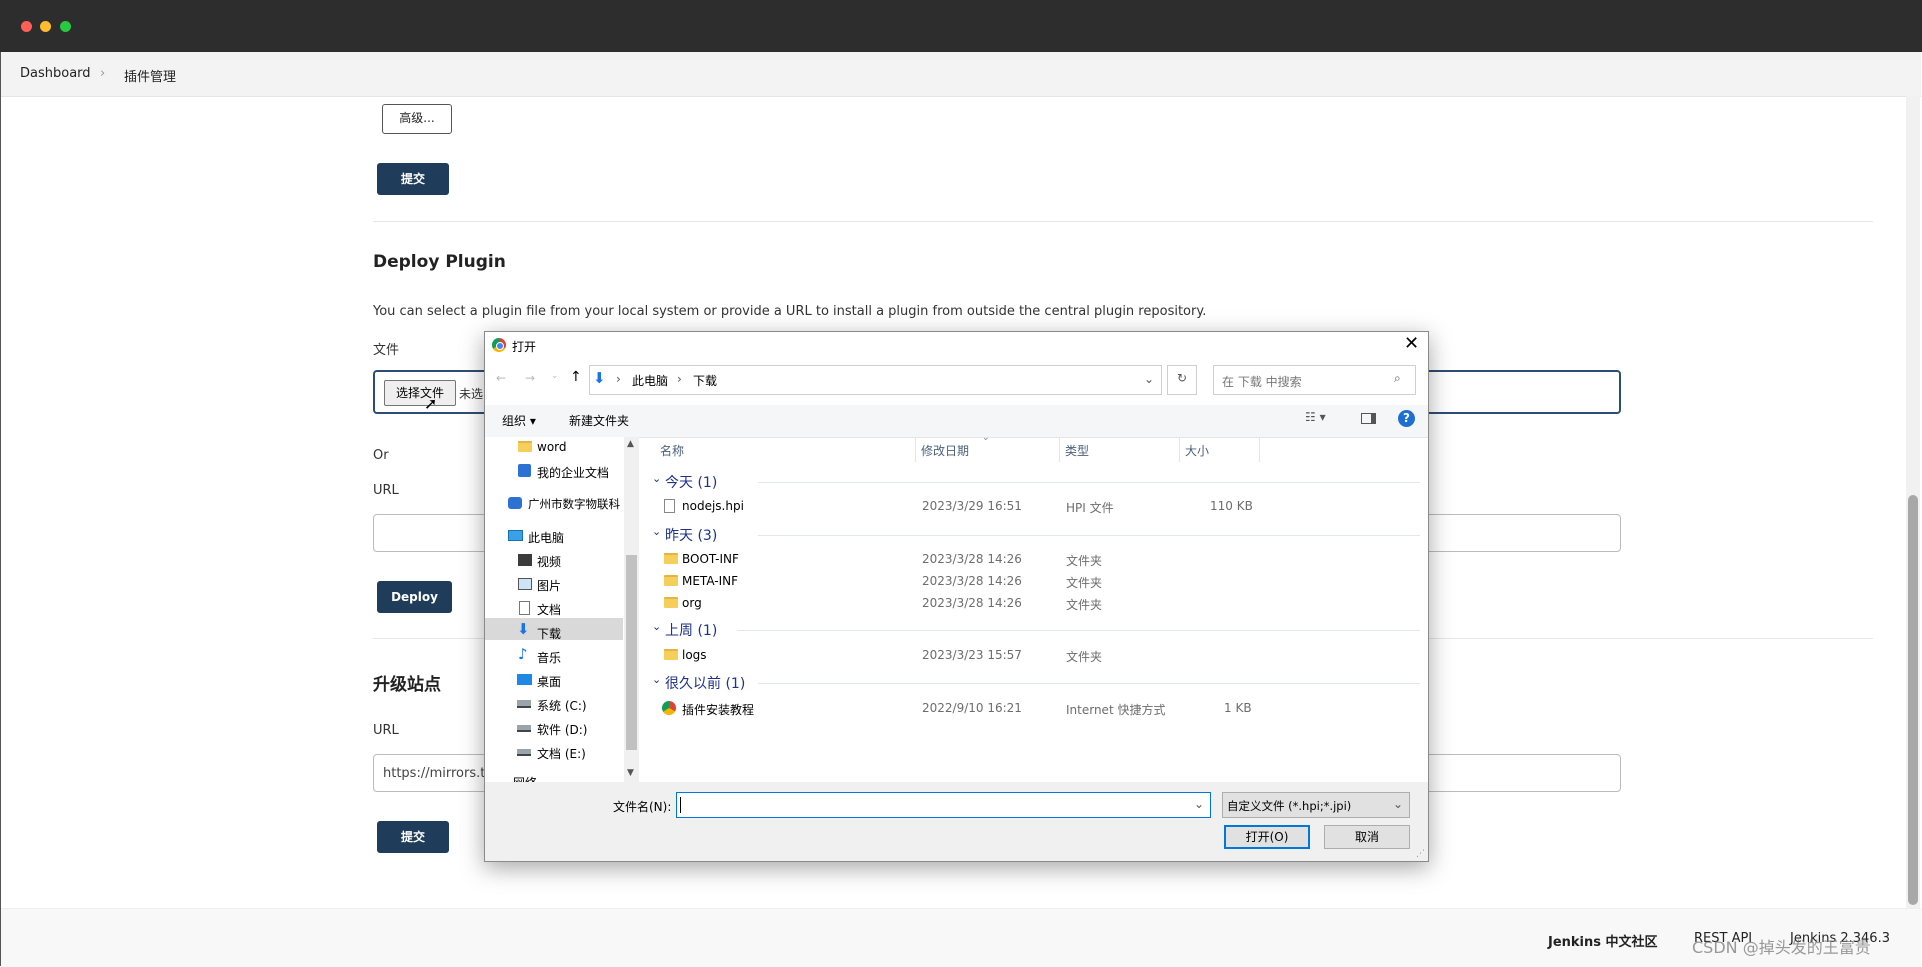  I want to click on cloud-drive-icon, so click(515, 503).